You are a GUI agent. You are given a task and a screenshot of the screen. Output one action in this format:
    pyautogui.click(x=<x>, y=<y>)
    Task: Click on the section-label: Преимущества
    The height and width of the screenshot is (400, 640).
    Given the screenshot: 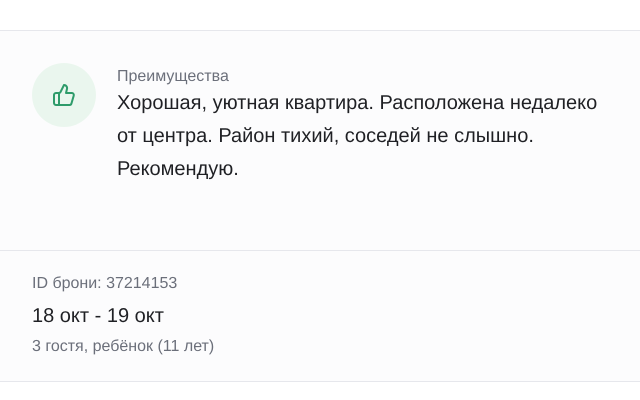 What is the action you would take?
    pyautogui.click(x=173, y=77)
    